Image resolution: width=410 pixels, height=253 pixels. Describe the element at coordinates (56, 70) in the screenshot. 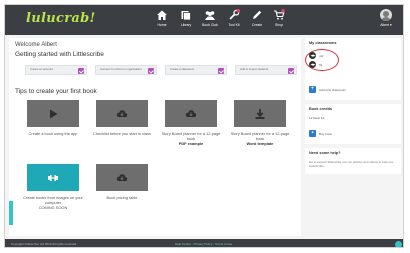

I see `step-create-account: Create an account` at that location.